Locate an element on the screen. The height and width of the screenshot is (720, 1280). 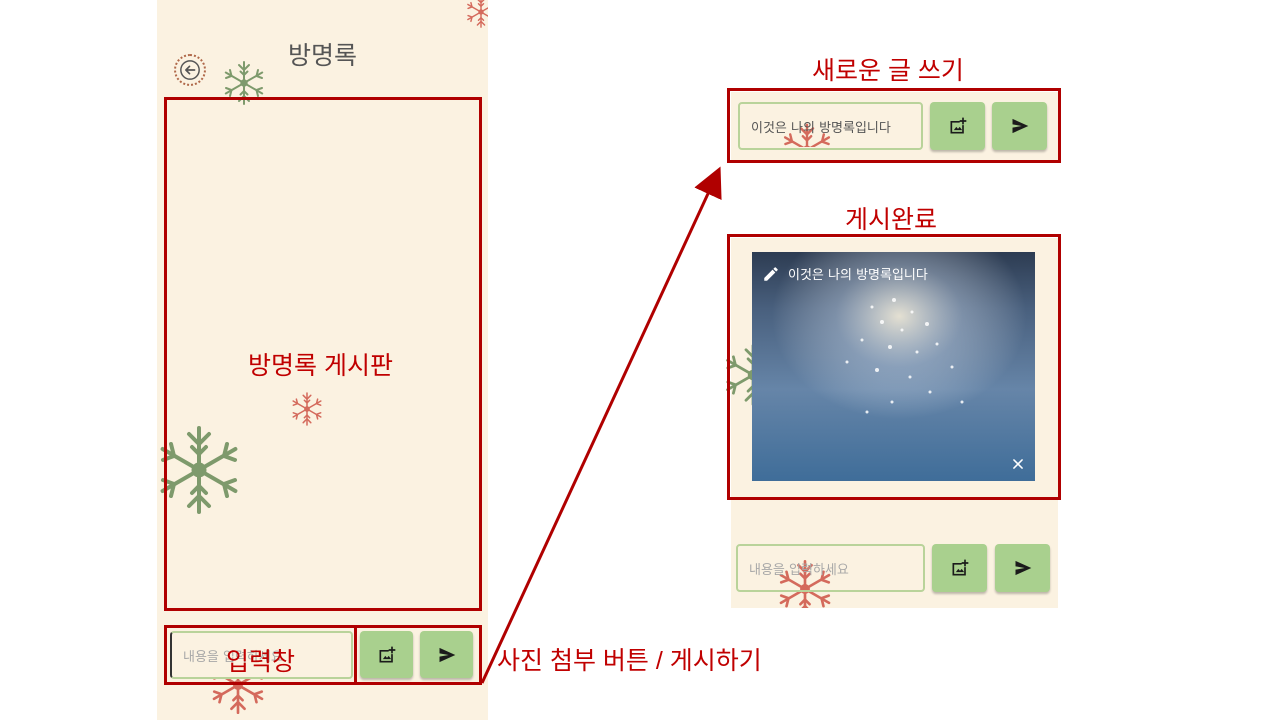
buttons-highlight is located at coordinates (418, 655).